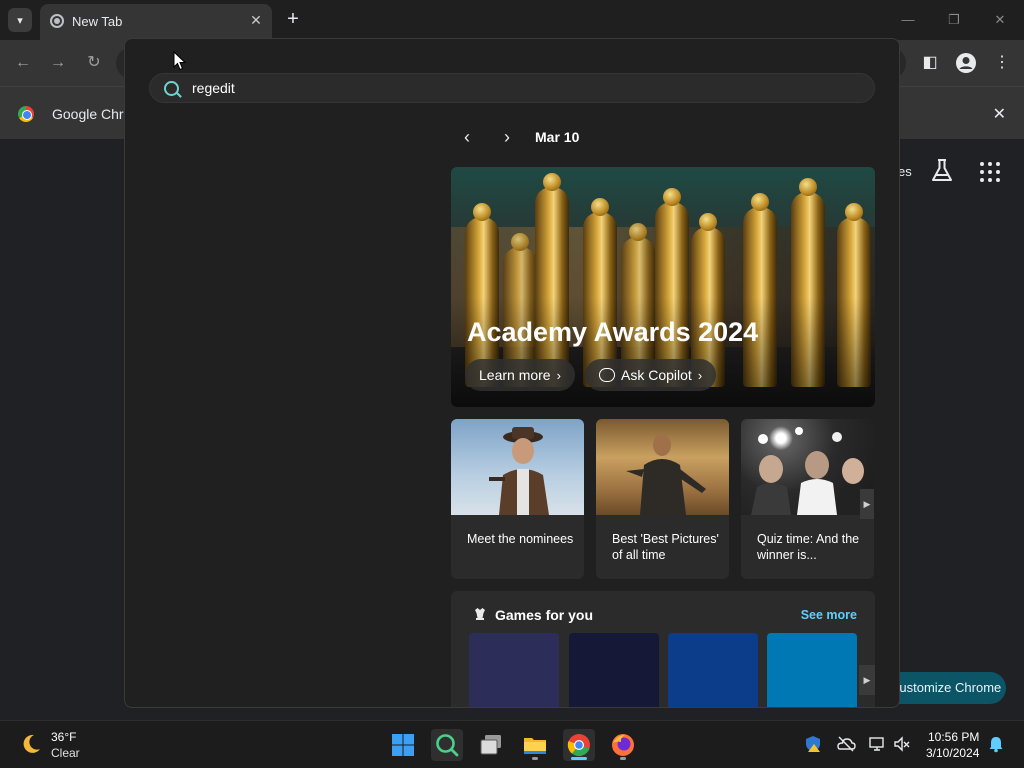  I want to click on chrome-icon, so click(57, 21).